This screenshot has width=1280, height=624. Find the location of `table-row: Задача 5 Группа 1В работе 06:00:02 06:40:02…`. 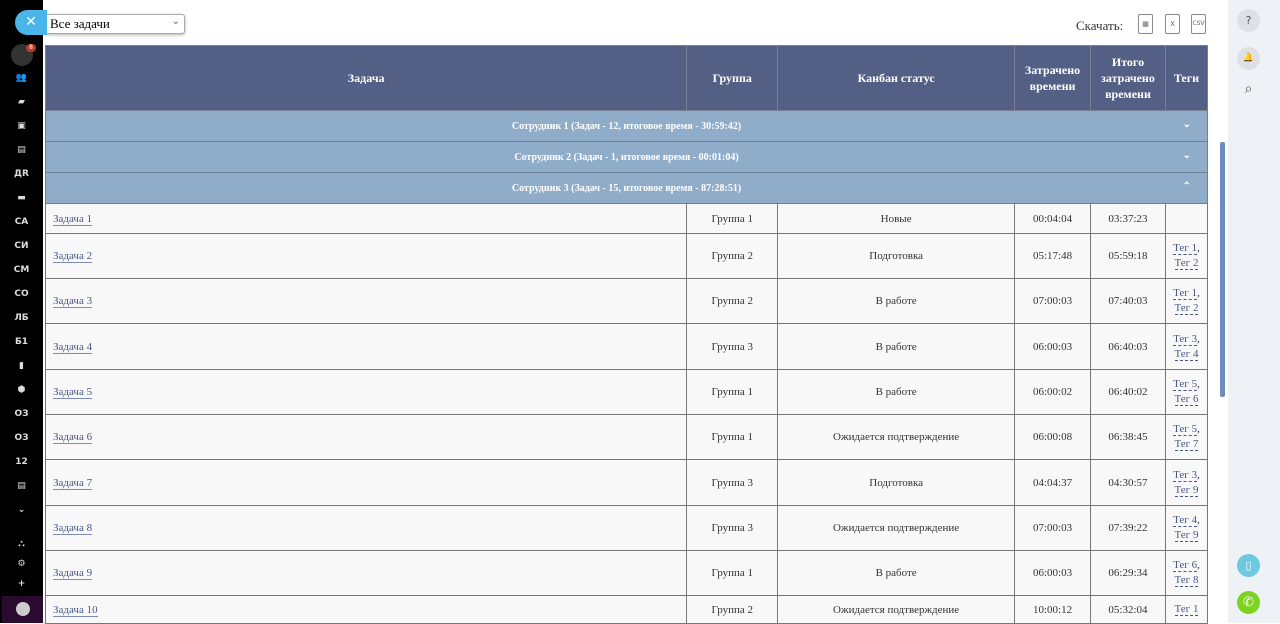

table-row: Задача 5 Группа 1В работе 06:00:02 06:40:02… is located at coordinates (626, 392).